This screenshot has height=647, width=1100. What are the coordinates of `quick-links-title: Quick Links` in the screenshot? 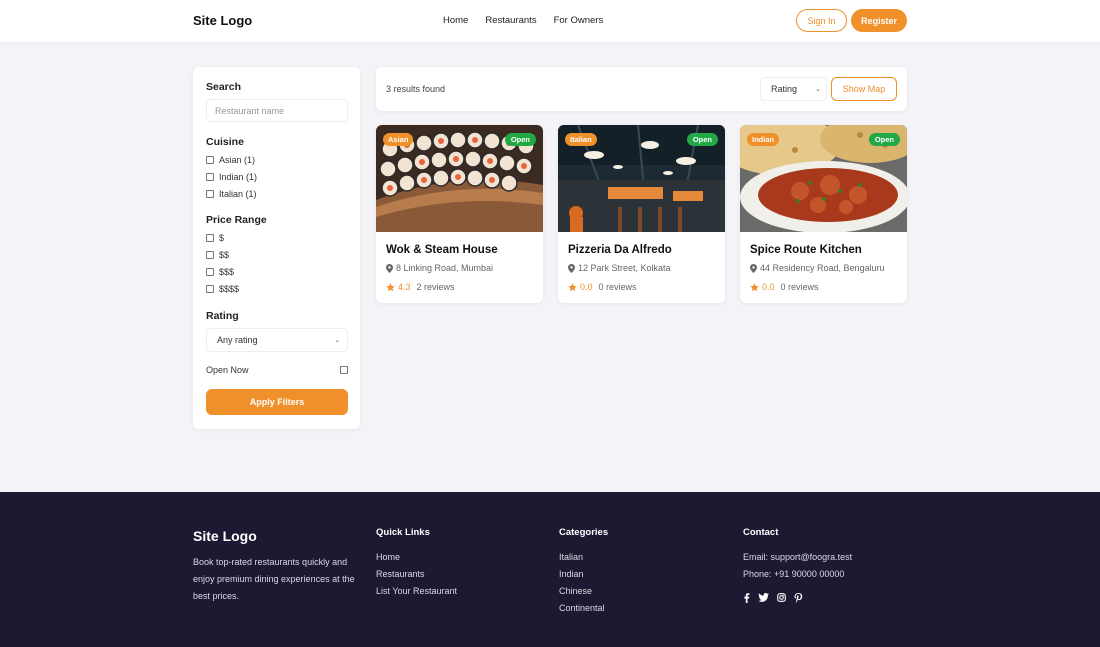 It's located at (403, 532).